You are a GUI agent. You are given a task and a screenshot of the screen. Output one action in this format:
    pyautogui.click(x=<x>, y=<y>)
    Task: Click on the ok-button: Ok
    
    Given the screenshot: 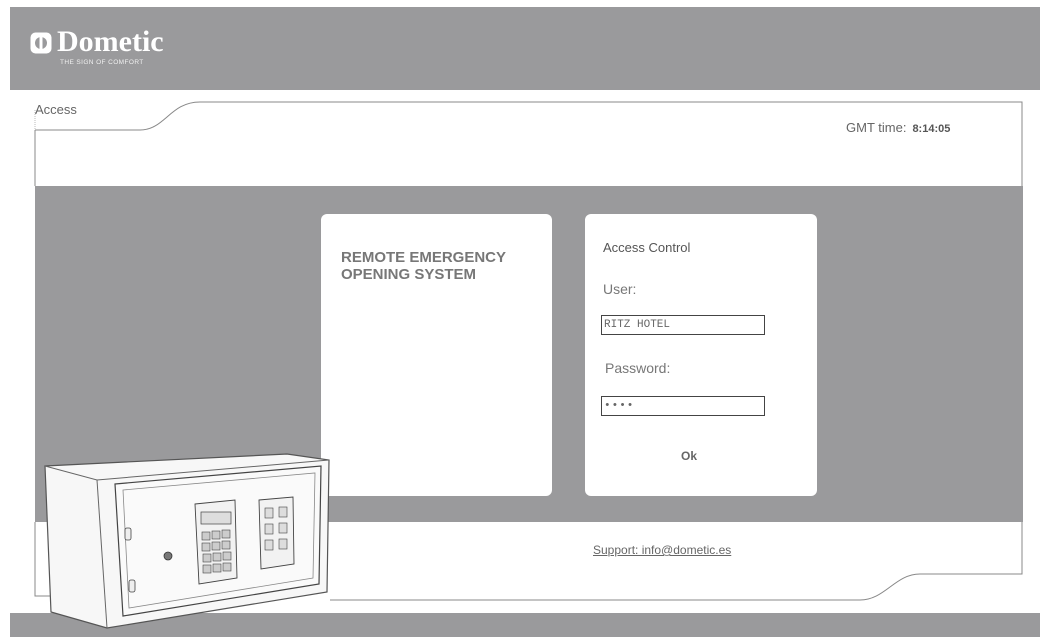 What is the action you would take?
    pyautogui.click(x=689, y=456)
    